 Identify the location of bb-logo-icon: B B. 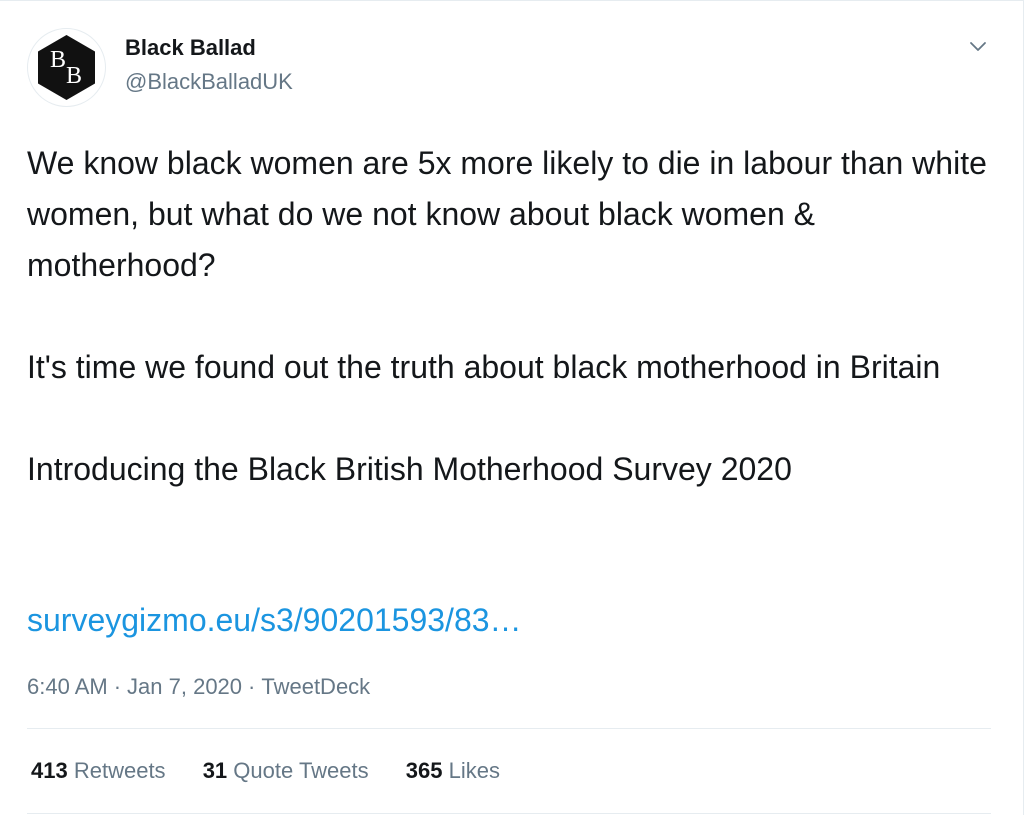
(66, 67).